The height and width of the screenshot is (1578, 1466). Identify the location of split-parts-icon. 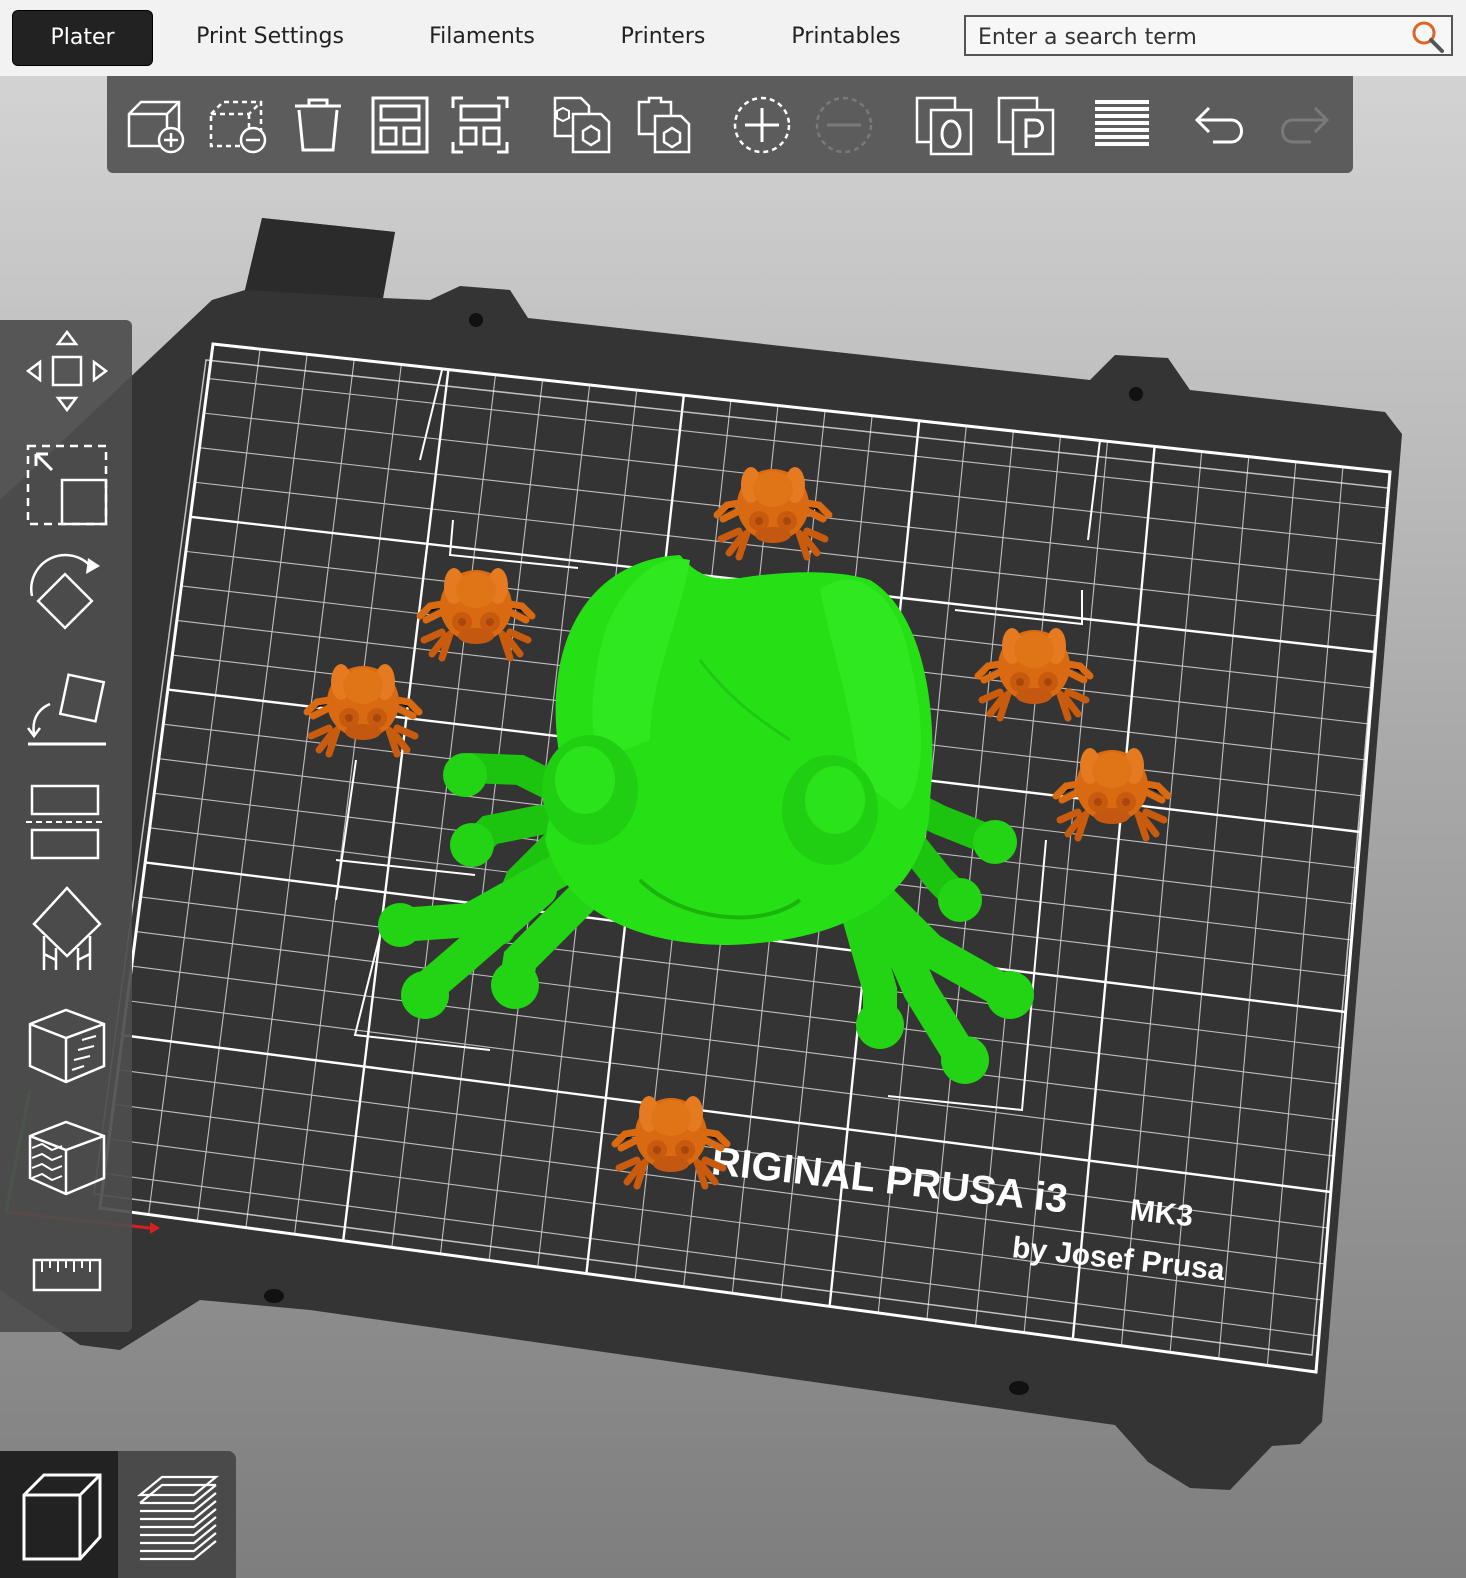
(1026, 125).